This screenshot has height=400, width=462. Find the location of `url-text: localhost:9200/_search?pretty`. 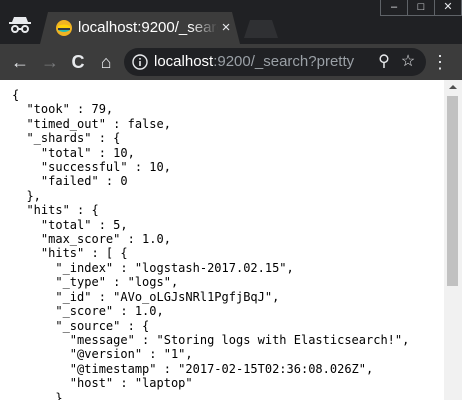

url-text: localhost:9200/_search?pretty is located at coordinates (254, 62).